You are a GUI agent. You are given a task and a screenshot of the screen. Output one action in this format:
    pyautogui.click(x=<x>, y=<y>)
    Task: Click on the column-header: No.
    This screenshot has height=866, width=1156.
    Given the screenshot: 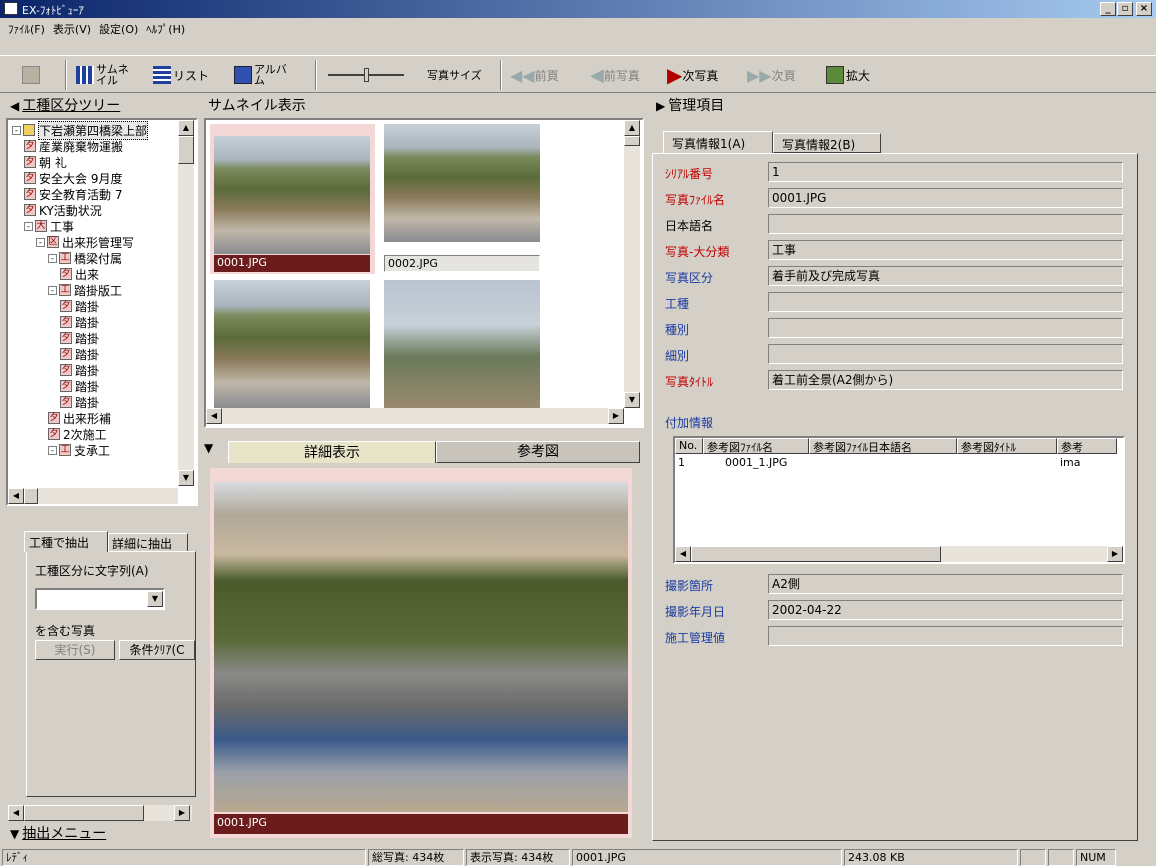 What is the action you would take?
    pyautogui.click(x=689, y=446)
    